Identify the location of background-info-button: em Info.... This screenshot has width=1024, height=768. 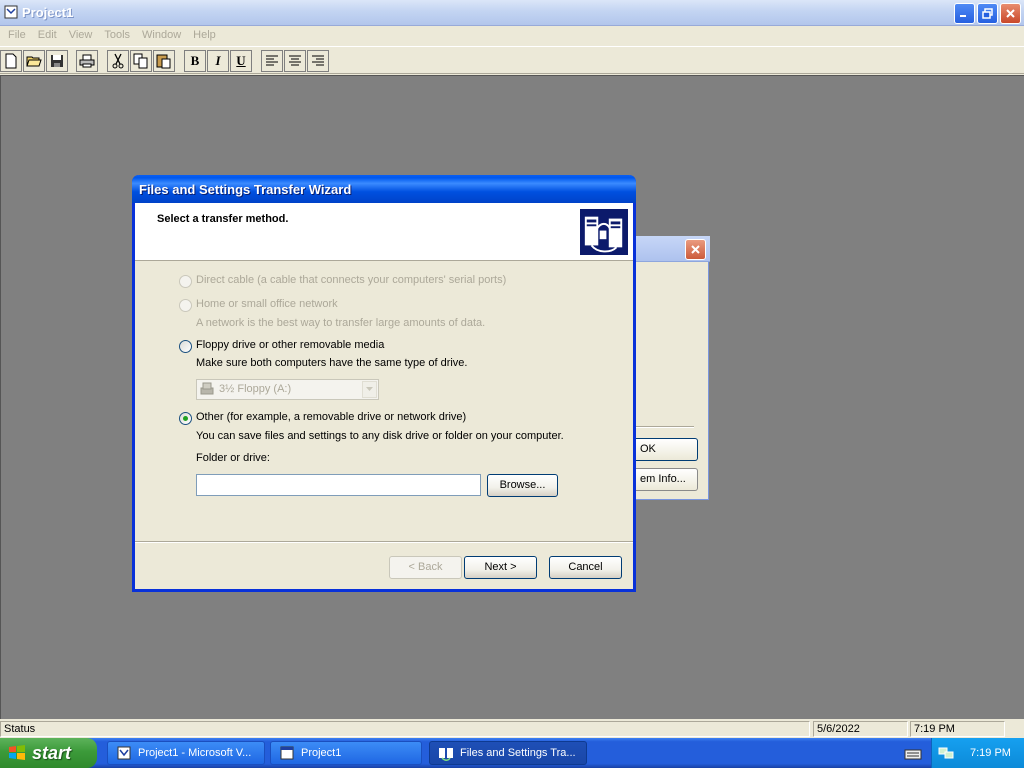
(662, 479).